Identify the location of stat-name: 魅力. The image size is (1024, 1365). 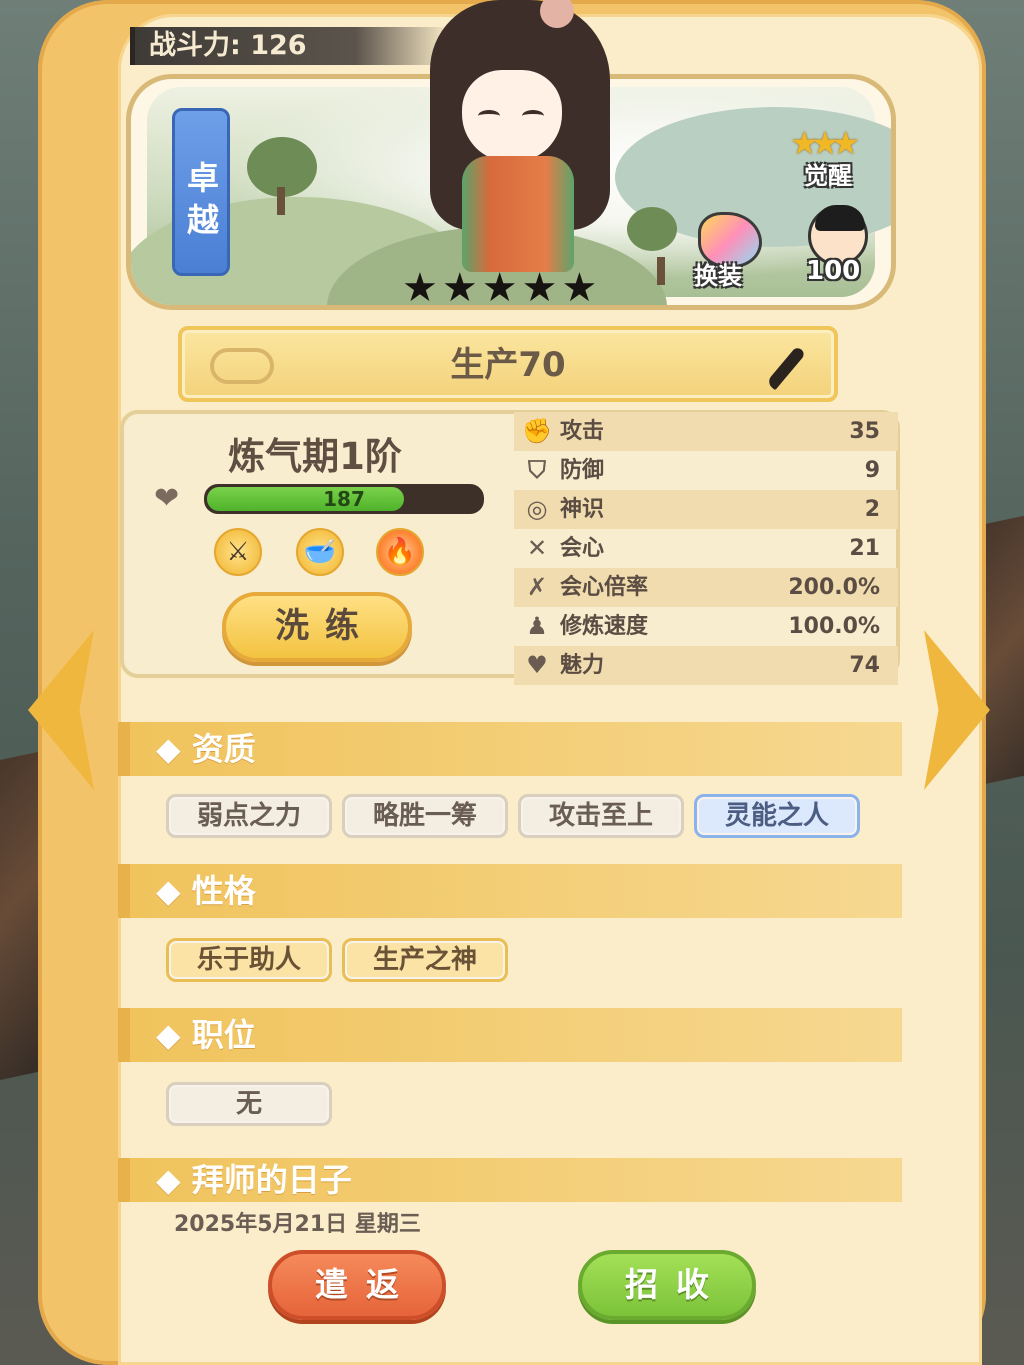
(582, 665).